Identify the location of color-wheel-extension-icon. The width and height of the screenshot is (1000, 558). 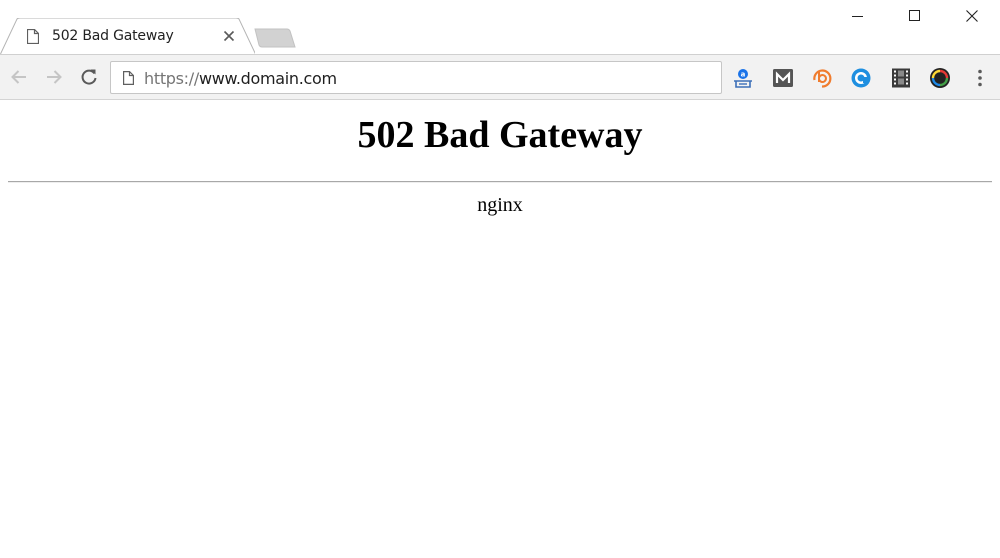
(940, 78).